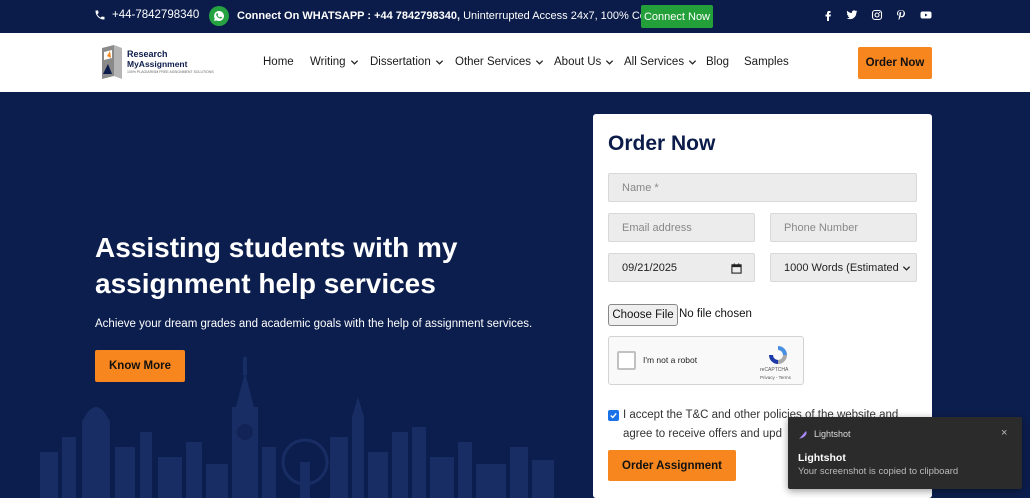 This screenshot has width=1030, height=498. I want to click on phone-number: +44-7842798340, so click(156, 15).